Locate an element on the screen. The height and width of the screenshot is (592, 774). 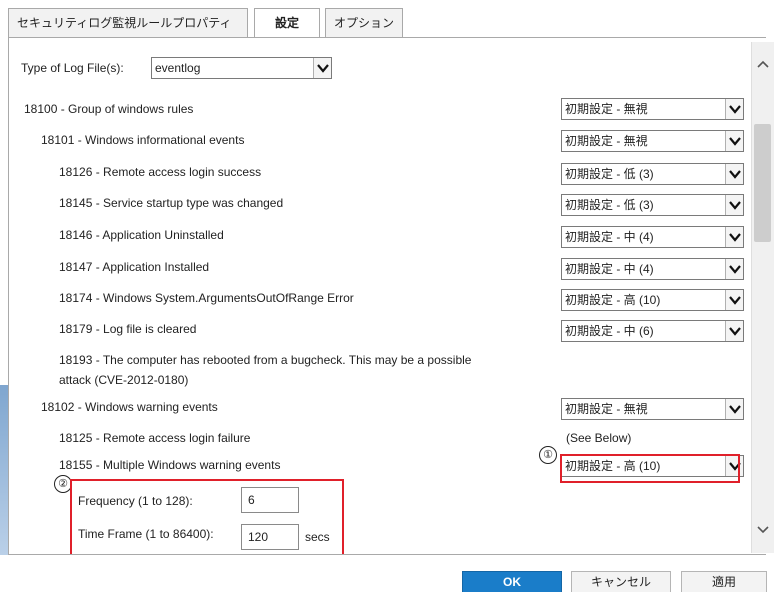
rule-18101-level-select: 初期設定 - 無視 is located at coordinates (652, 141).